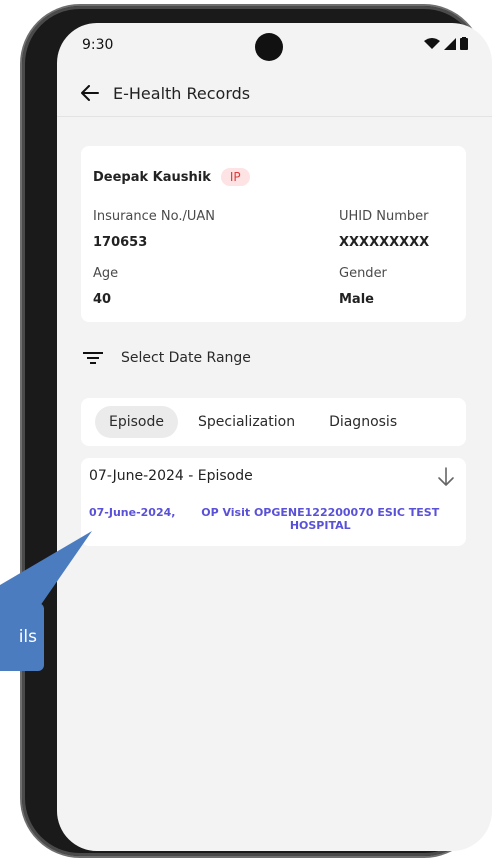 This screenshot has height=861, width=495. I want to click on tab-bar: Episode Specialization Diagnosis, so click(273, 422).